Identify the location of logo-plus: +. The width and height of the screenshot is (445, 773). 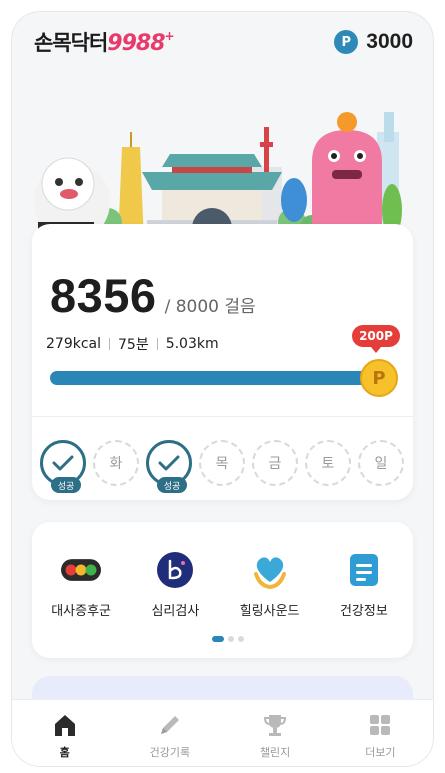
(169, 36).